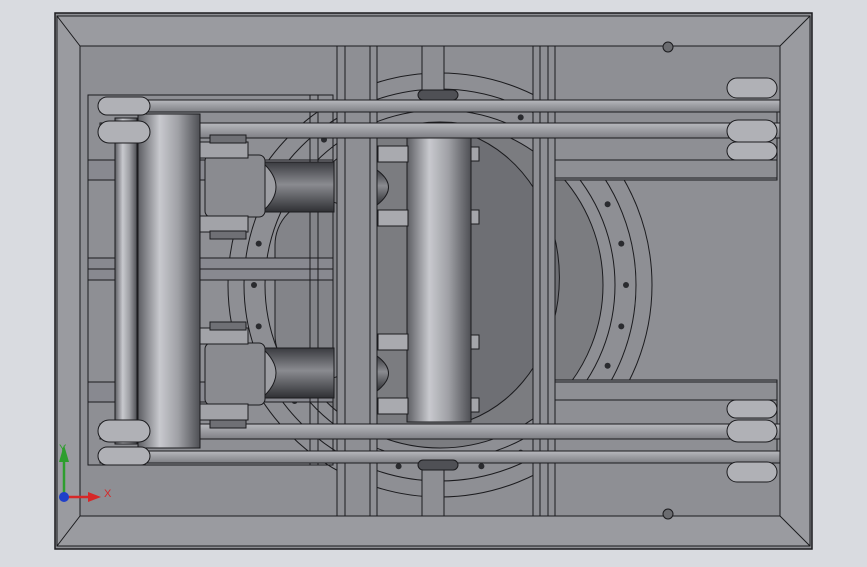 The image size is (867, 567). I want to click on x-axis-label: X, so click(108, 494).